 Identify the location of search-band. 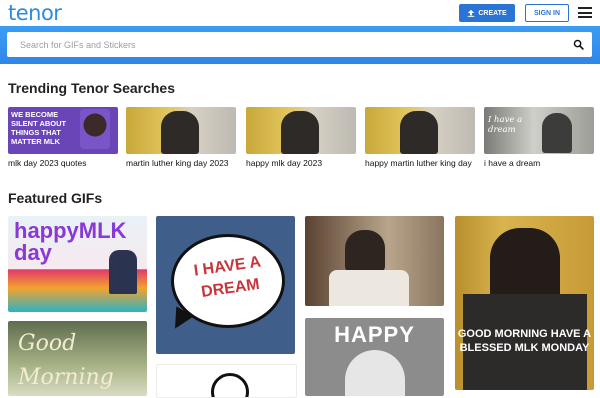
(300, 45).